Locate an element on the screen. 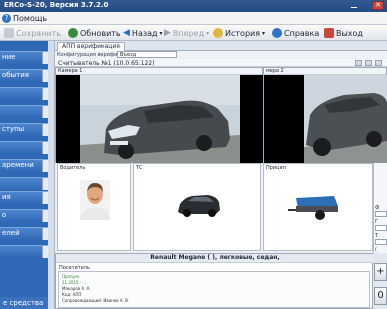 The image size is (387, 309). menu-bar: ? Помощь is located at coordinates (193, 18).